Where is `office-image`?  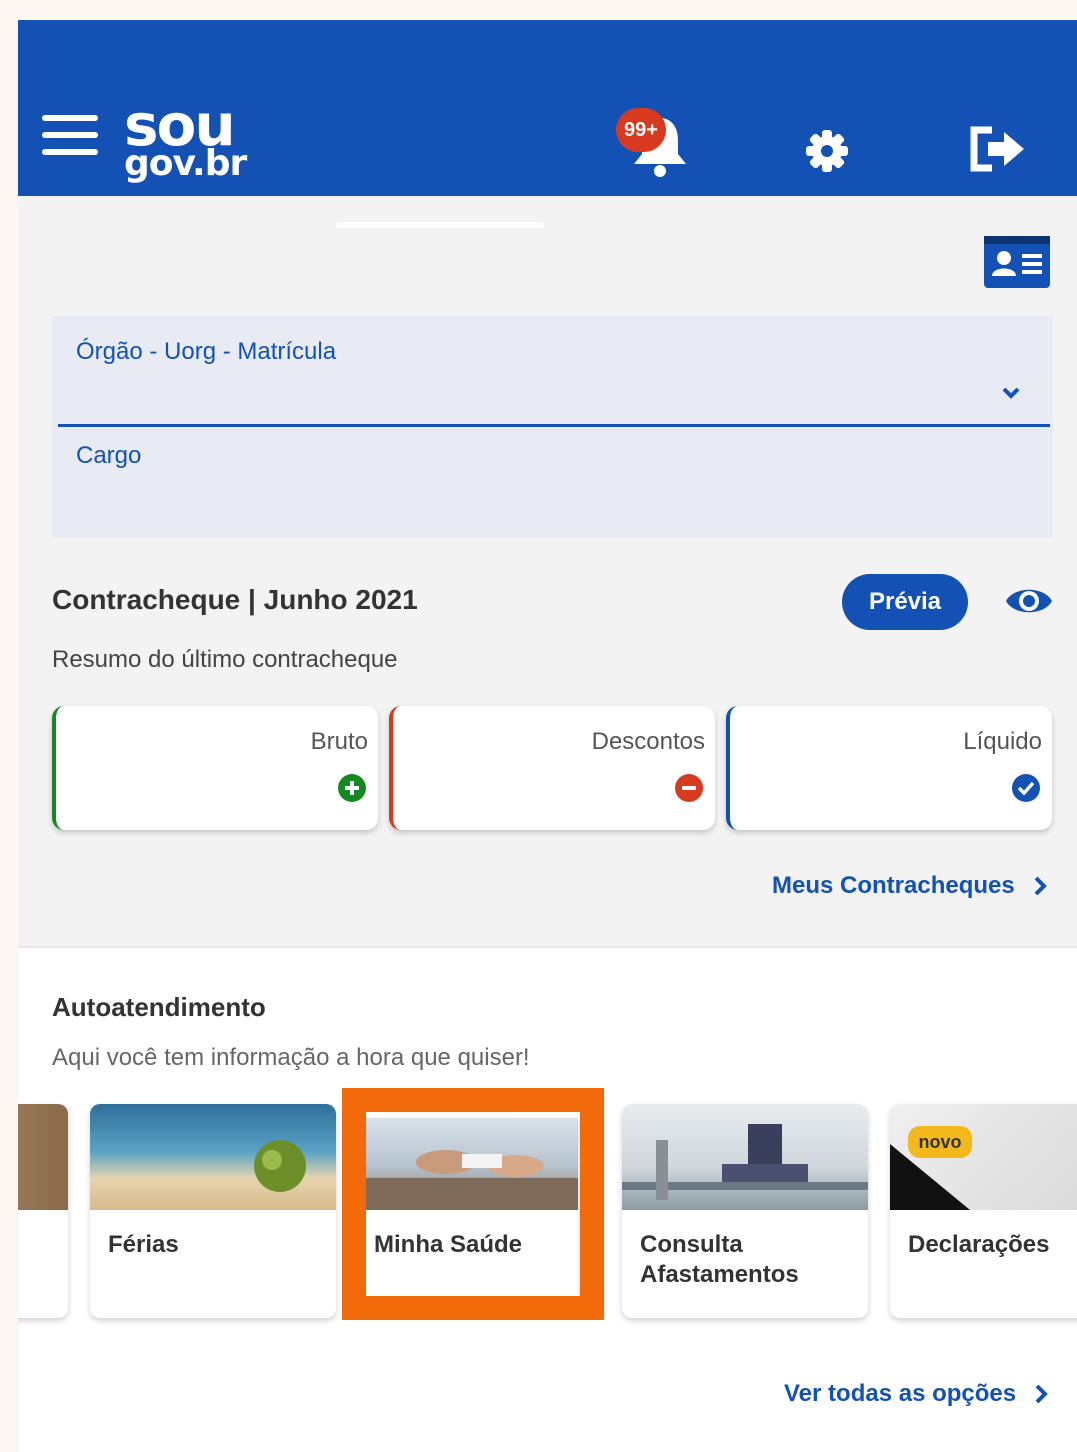 office-image is located at coordinates (745, 1157).